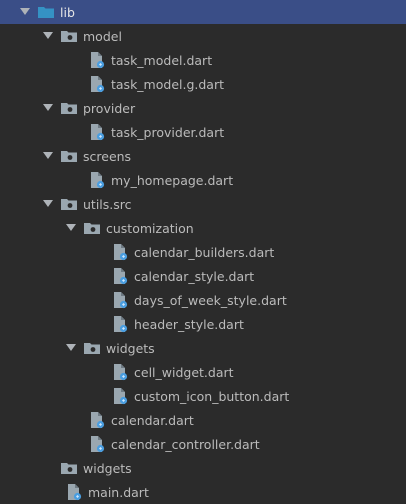  What do you see at coordinates (203, 12) in the screenshot?
I see `tree-node-lib: lib` at bounding box center [203, 12].